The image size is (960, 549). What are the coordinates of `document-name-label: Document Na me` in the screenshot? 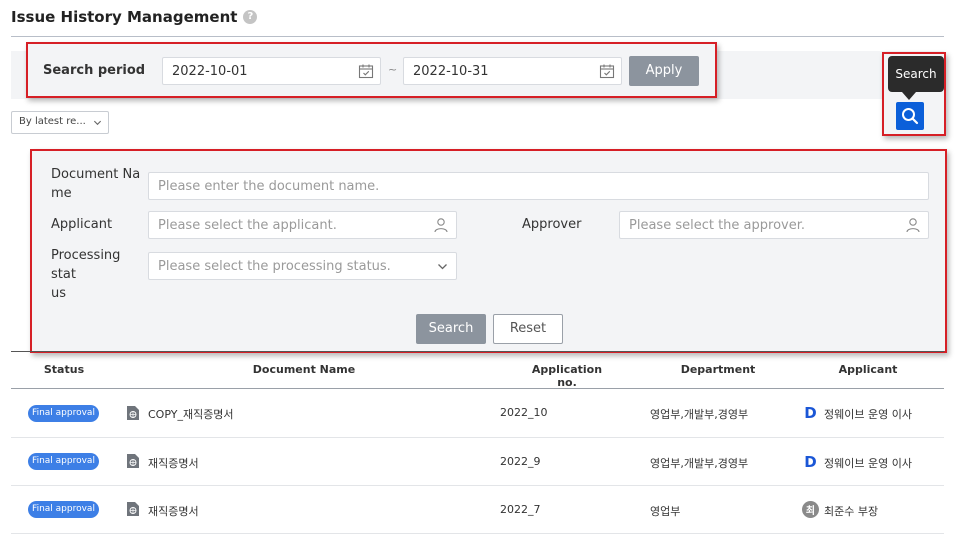 It's located at (96, 184).